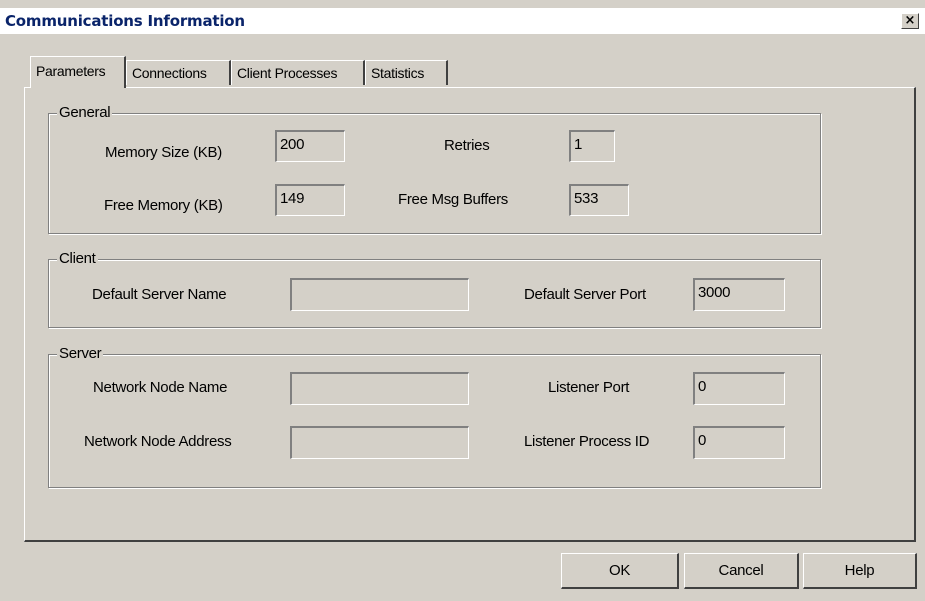 The width and height of the screenshot is (925, 601). I want to click on network-node-name-label: Network Node Name, so click(160, 387).